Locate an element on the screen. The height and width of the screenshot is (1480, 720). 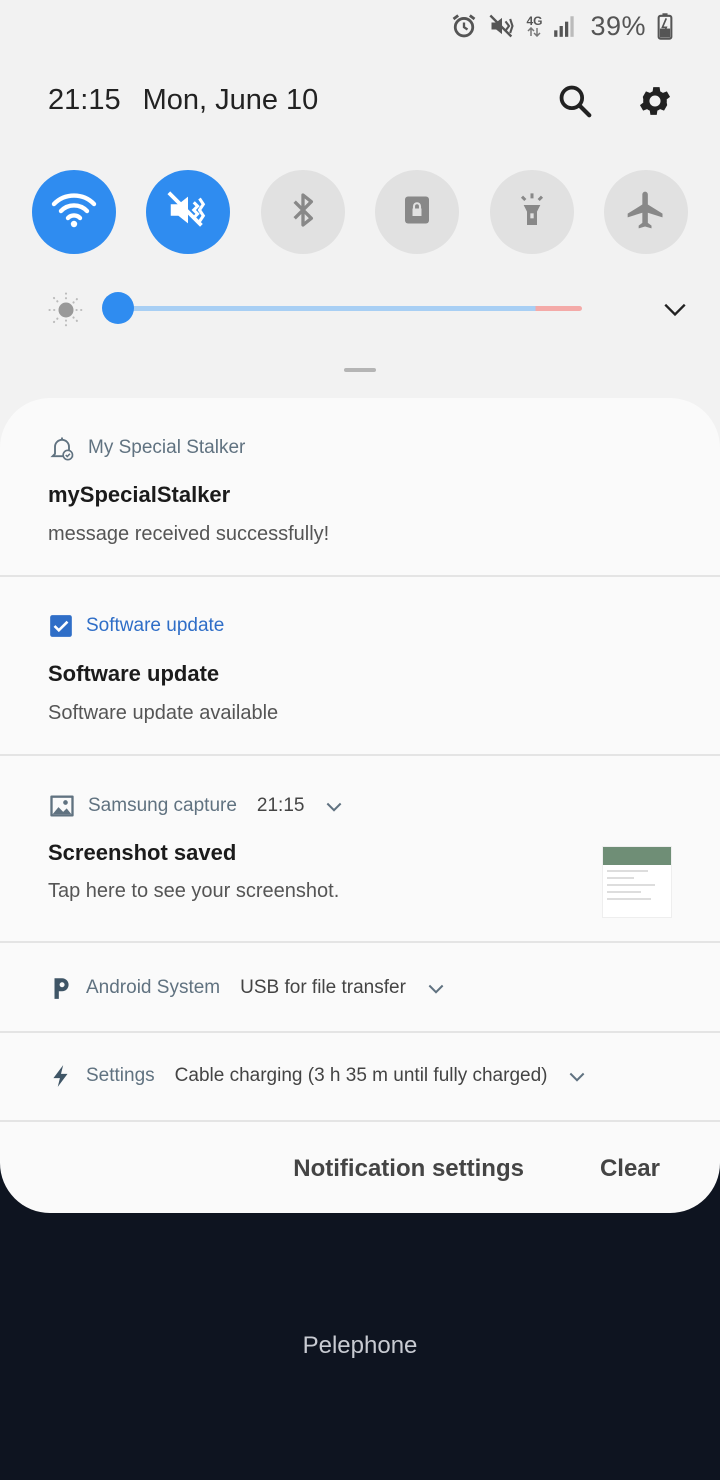
rotation-lock-icon is located at coordinates (417, 212).